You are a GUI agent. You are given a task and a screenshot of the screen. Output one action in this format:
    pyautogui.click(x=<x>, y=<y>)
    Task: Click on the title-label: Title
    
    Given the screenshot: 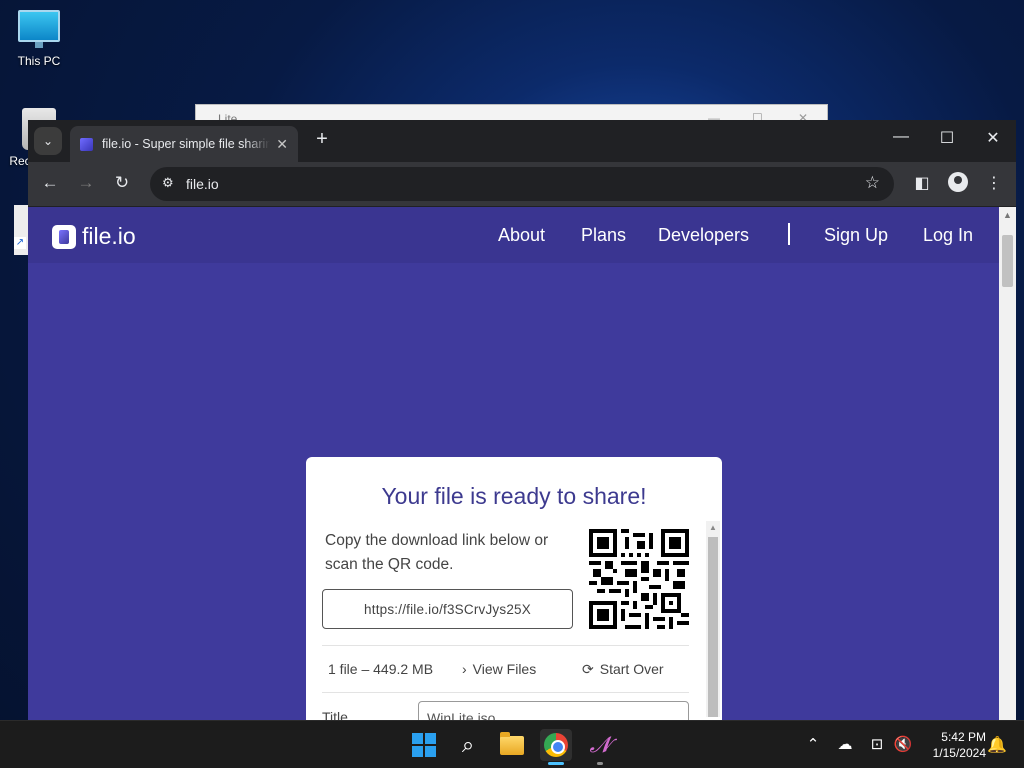 What is the action you would take?
    pyautogui.click(x=335, y=714)
    